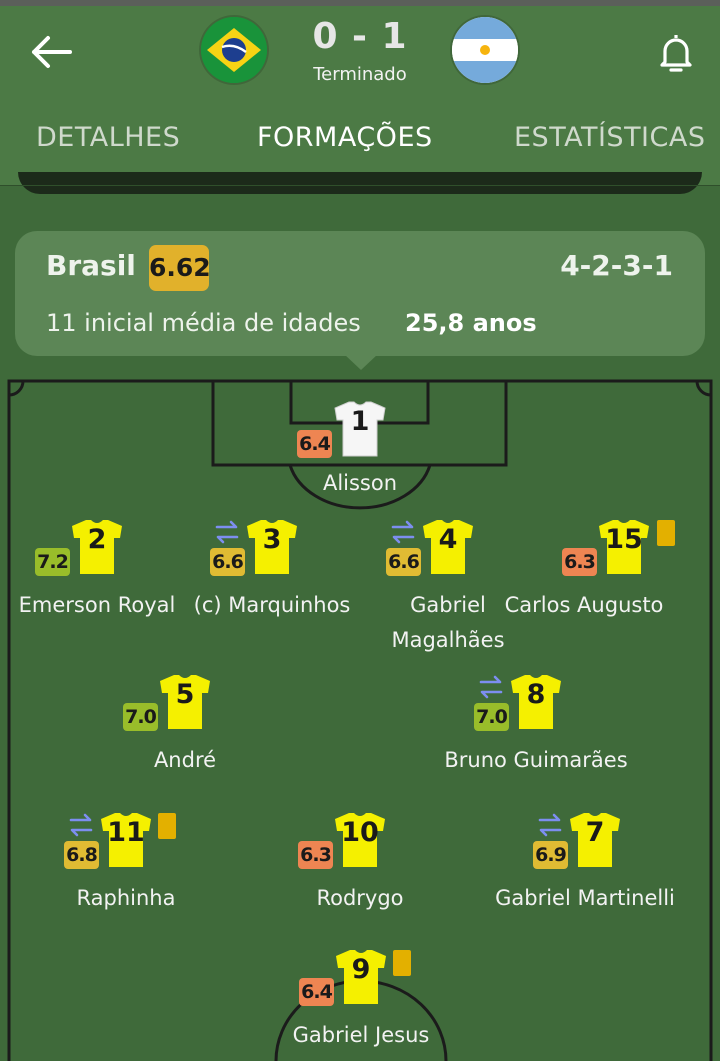 Image resolution: width=720 pixels, height=1061 pixels. Describe the element at coordinates (361, 969) in the screenshot. I see `shirt-number: 9` at that location.